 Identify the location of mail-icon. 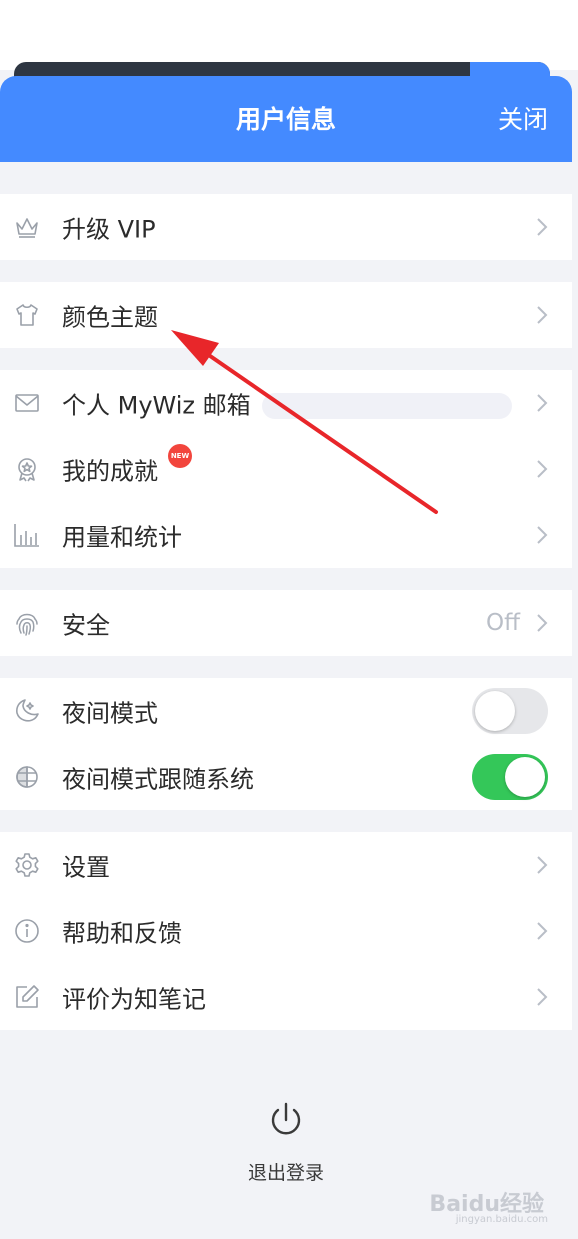
(27, 403).